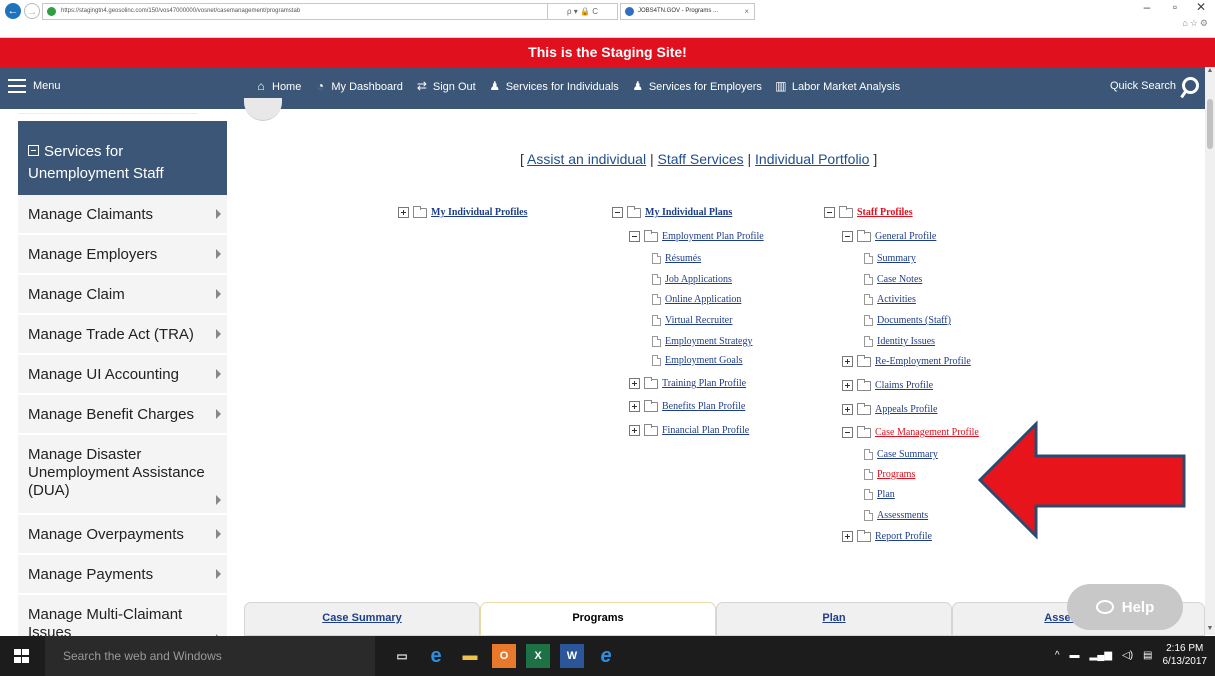  Describe the element at coordinates (703, 406) in the screenshot. I see `tree-link: Benefits Plan Profile` at that location.